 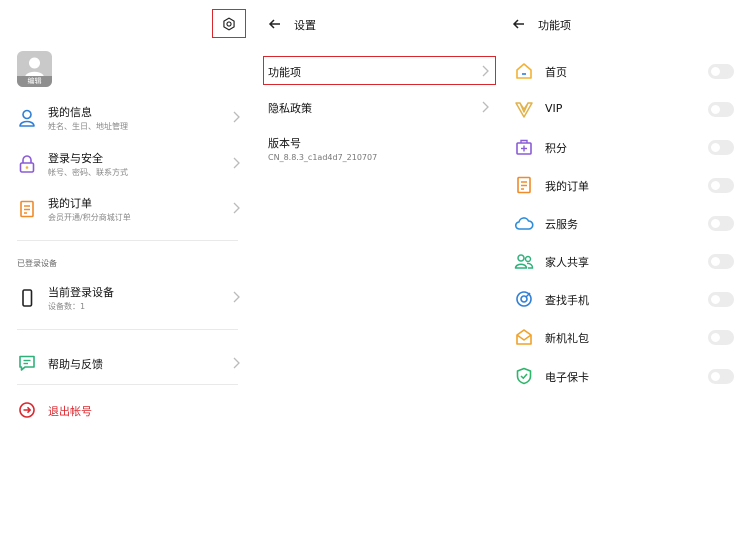 What do you see at coordinates (567, 262) in the screenshot?
I see `feature-label: 家人共享` at bounding box center [567, 262].